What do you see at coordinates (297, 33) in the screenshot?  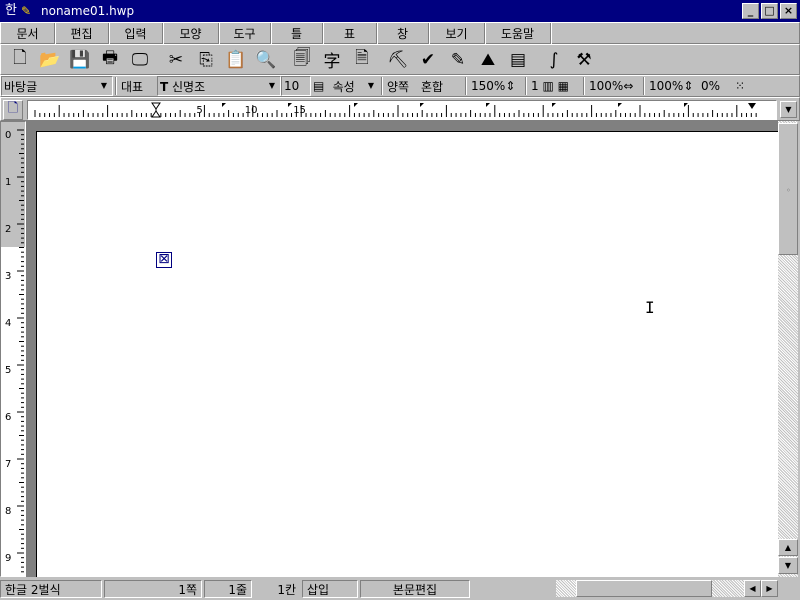 I see `menu-item: 틀` at bounding box center [297, 33].